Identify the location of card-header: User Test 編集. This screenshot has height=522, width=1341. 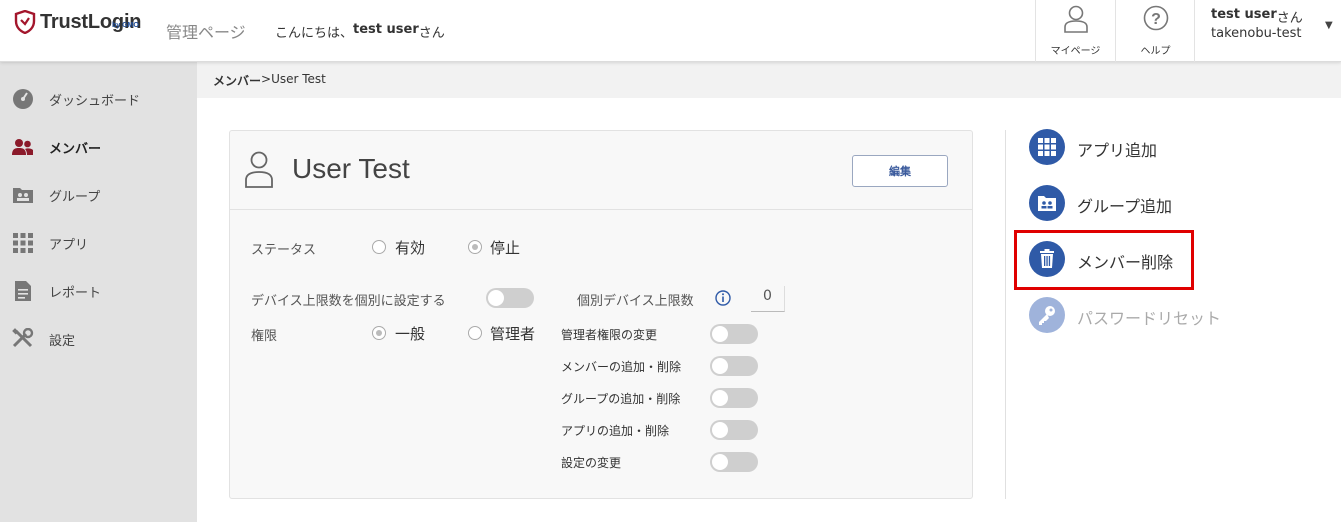
(601, 170).